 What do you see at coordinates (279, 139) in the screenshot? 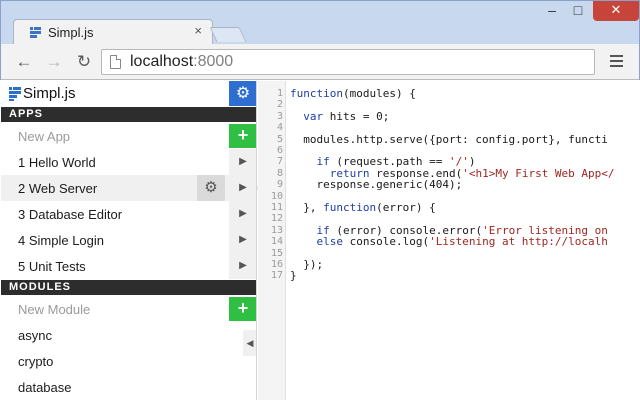
I see `line-number: 5` at bounding box center [279, 139].